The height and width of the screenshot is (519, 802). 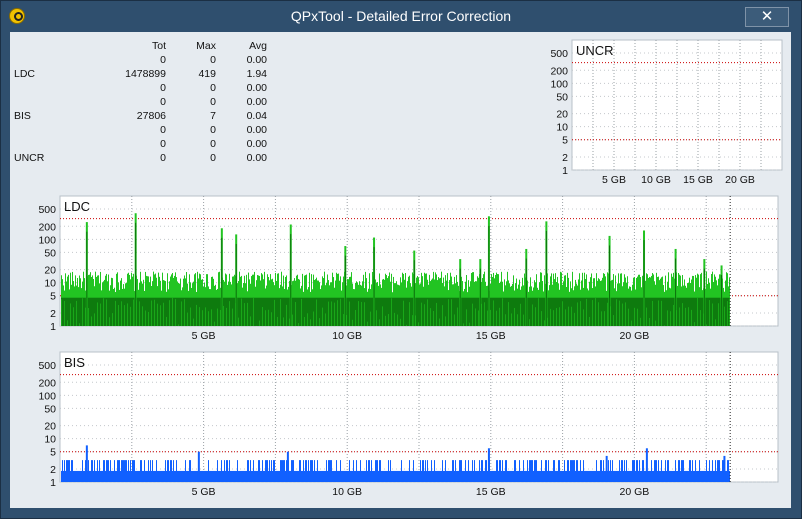 I want to click on y-tick-label: 100, so click(x=47, y=240).